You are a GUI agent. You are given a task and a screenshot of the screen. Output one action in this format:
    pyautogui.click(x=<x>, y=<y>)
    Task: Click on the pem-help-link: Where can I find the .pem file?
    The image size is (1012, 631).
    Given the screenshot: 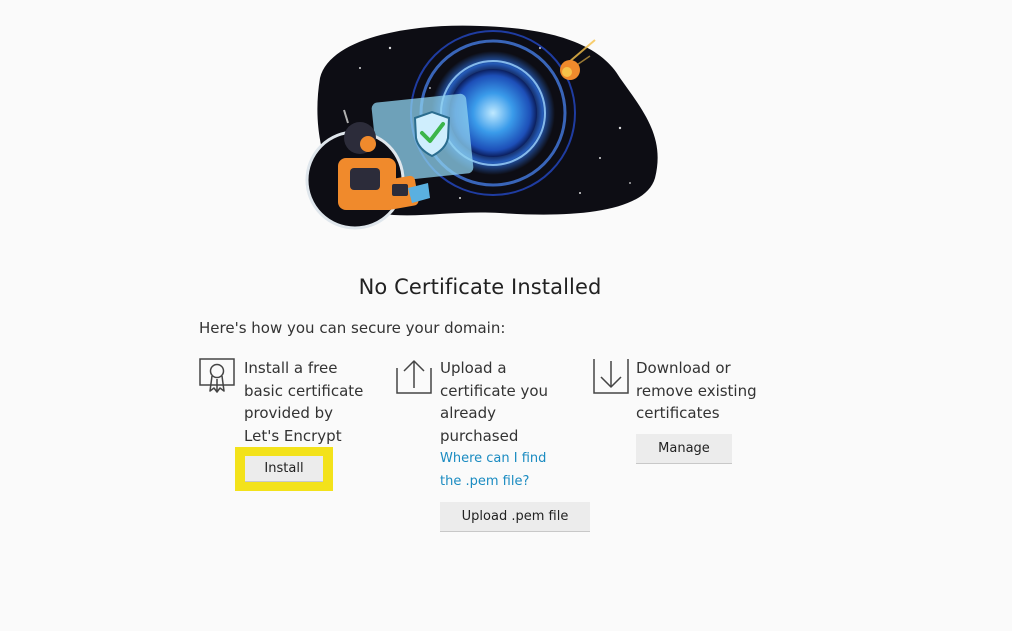 What is the action you would take?
    pyautogui.click(x=505, y=470)
    